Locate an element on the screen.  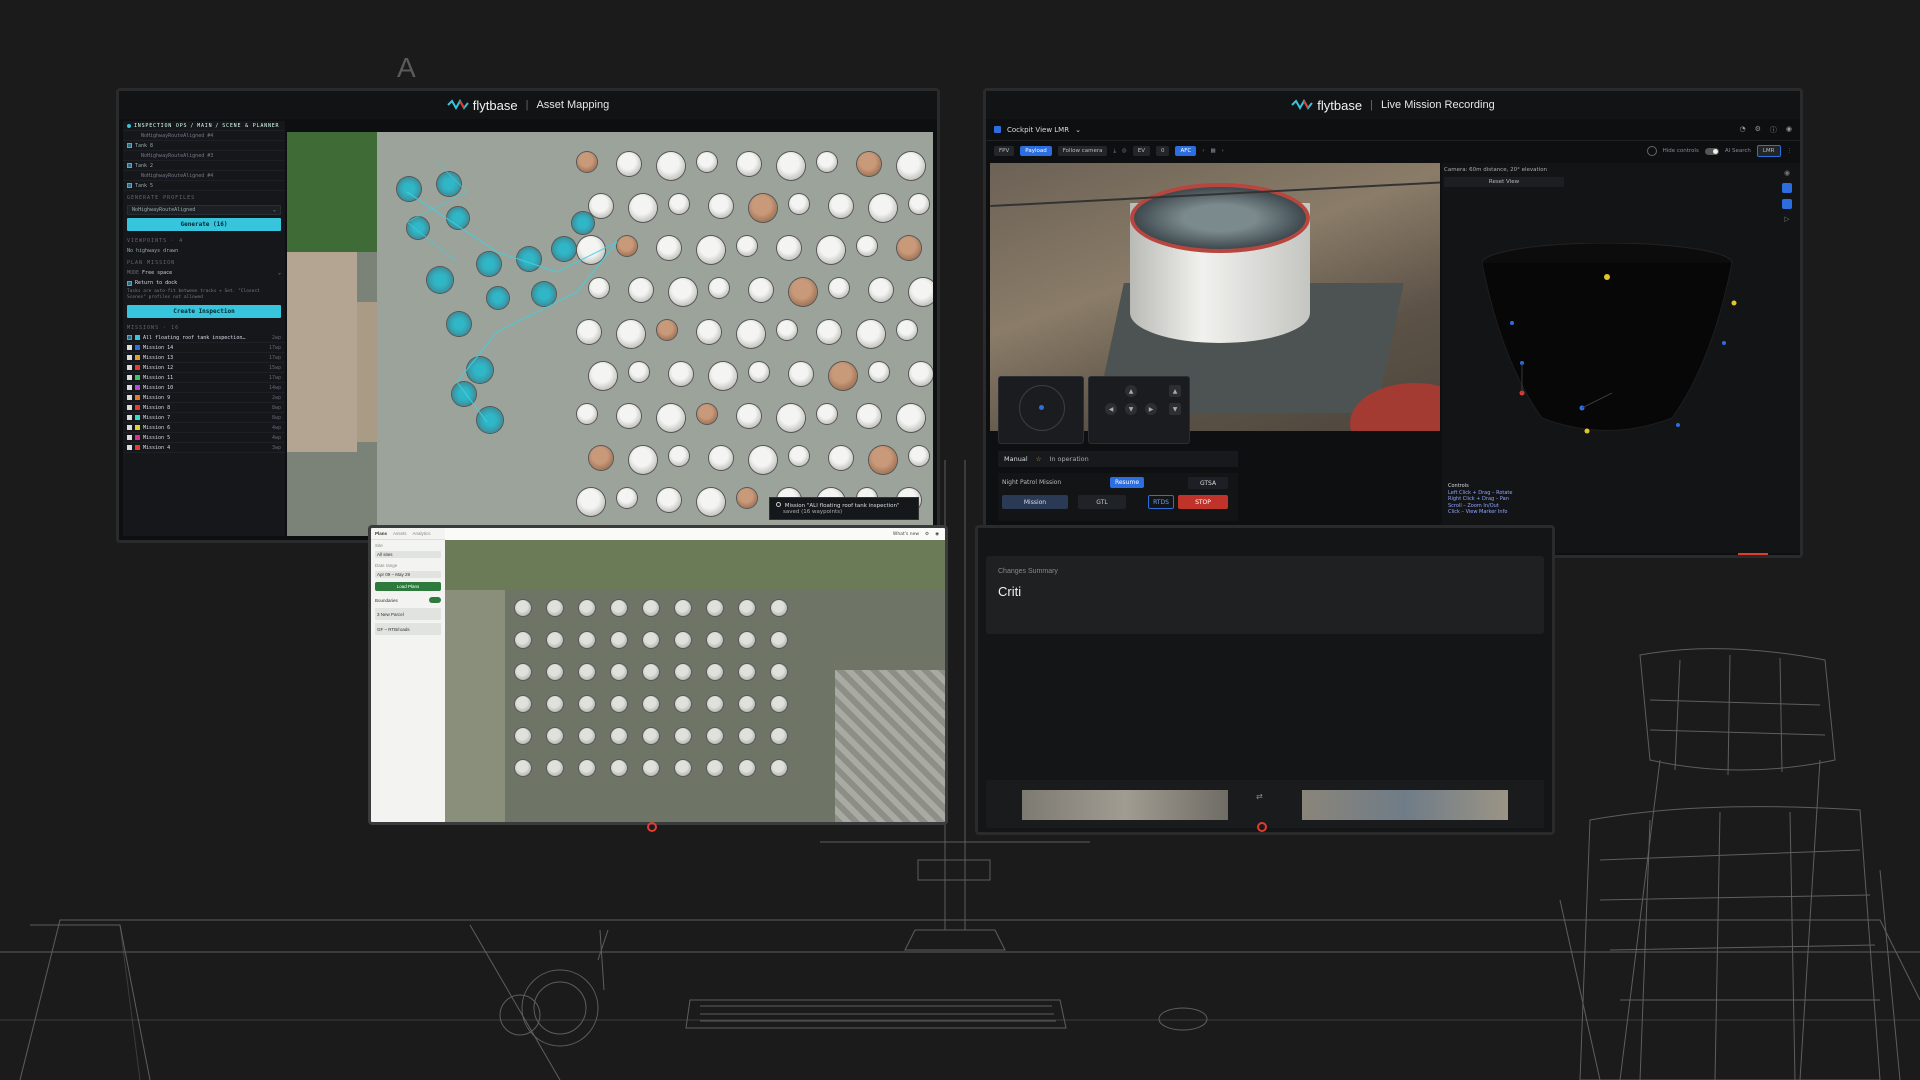
mission-row: Mission 8 8wp is located at coordinates (204, 408).